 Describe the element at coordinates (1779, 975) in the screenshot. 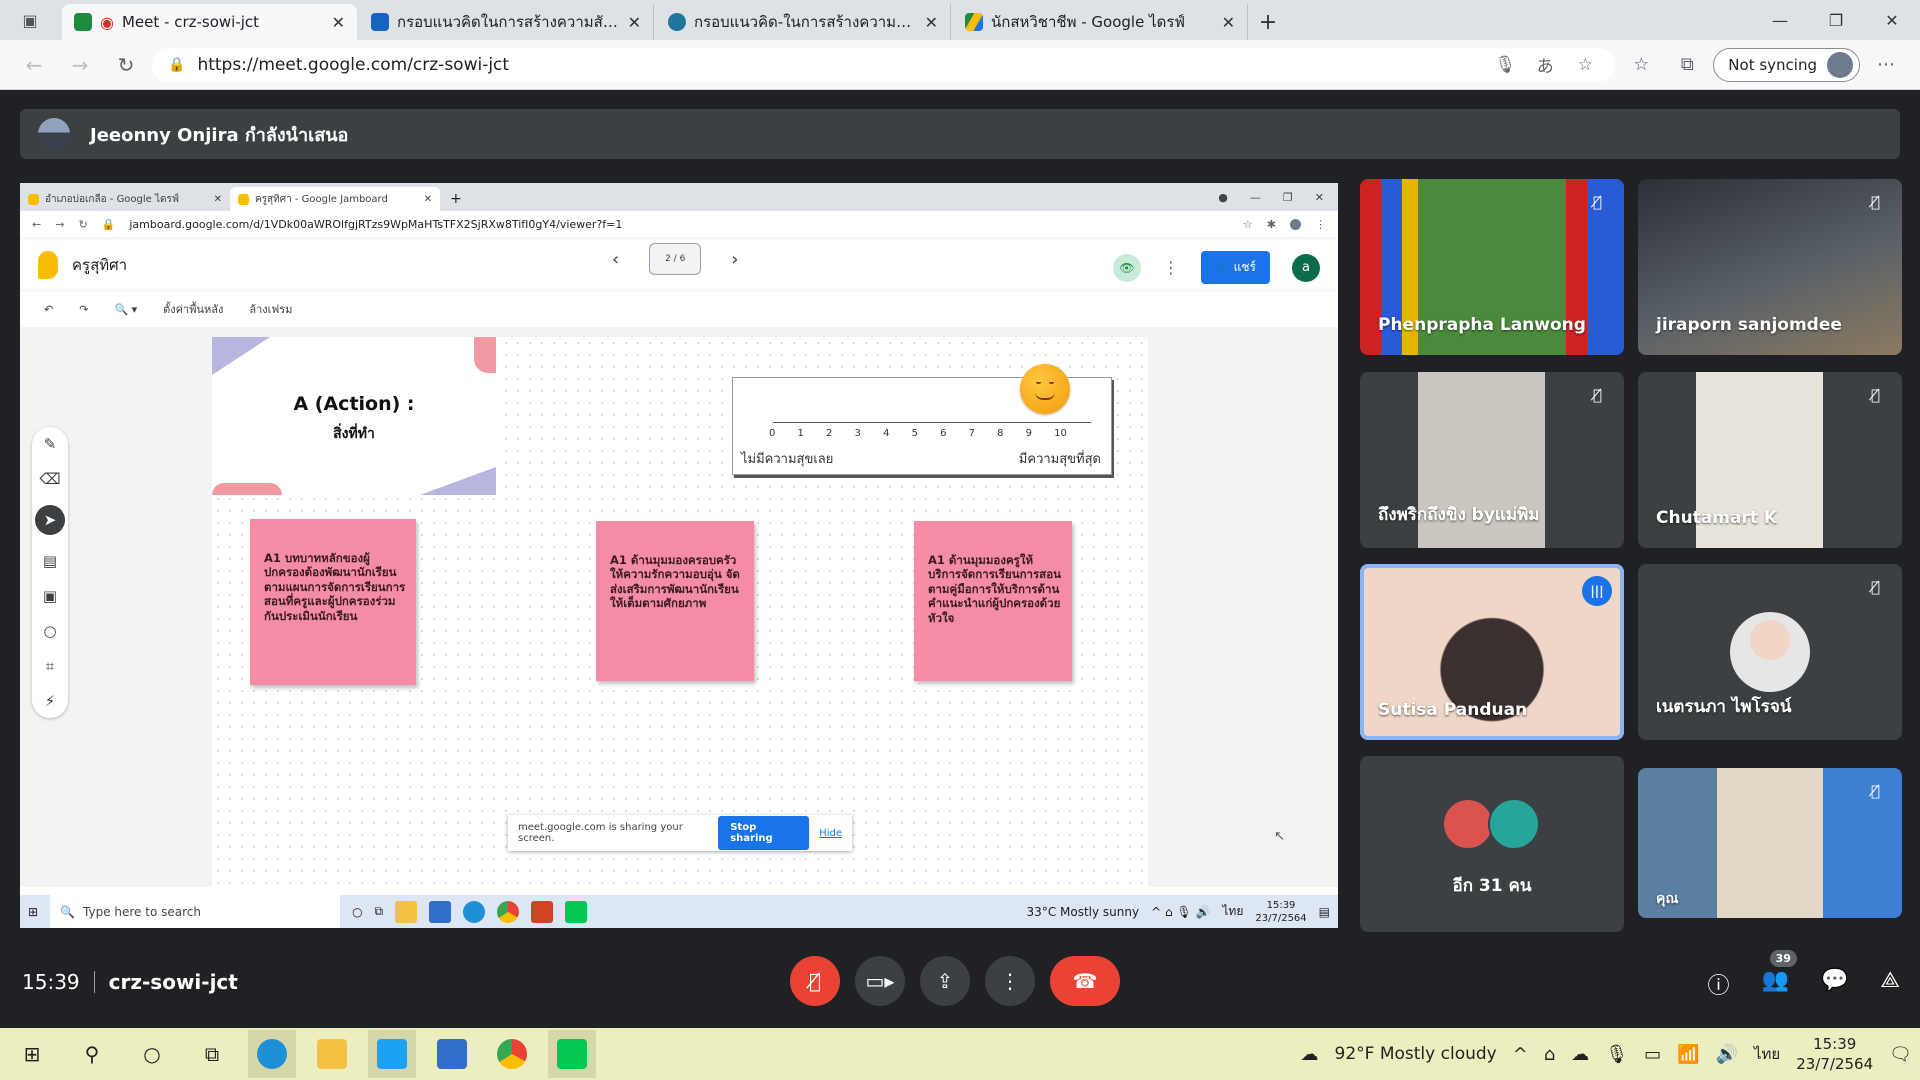

I see `people-button: 👥 39` at that location.